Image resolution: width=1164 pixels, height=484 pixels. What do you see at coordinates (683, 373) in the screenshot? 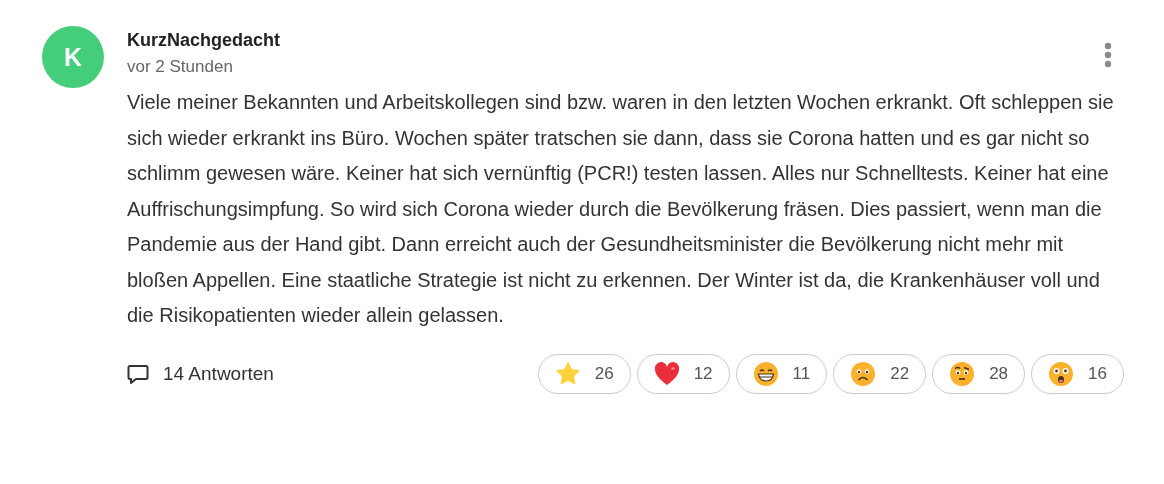
I see `reaction-button: 12` at bounding box center [683, 373].